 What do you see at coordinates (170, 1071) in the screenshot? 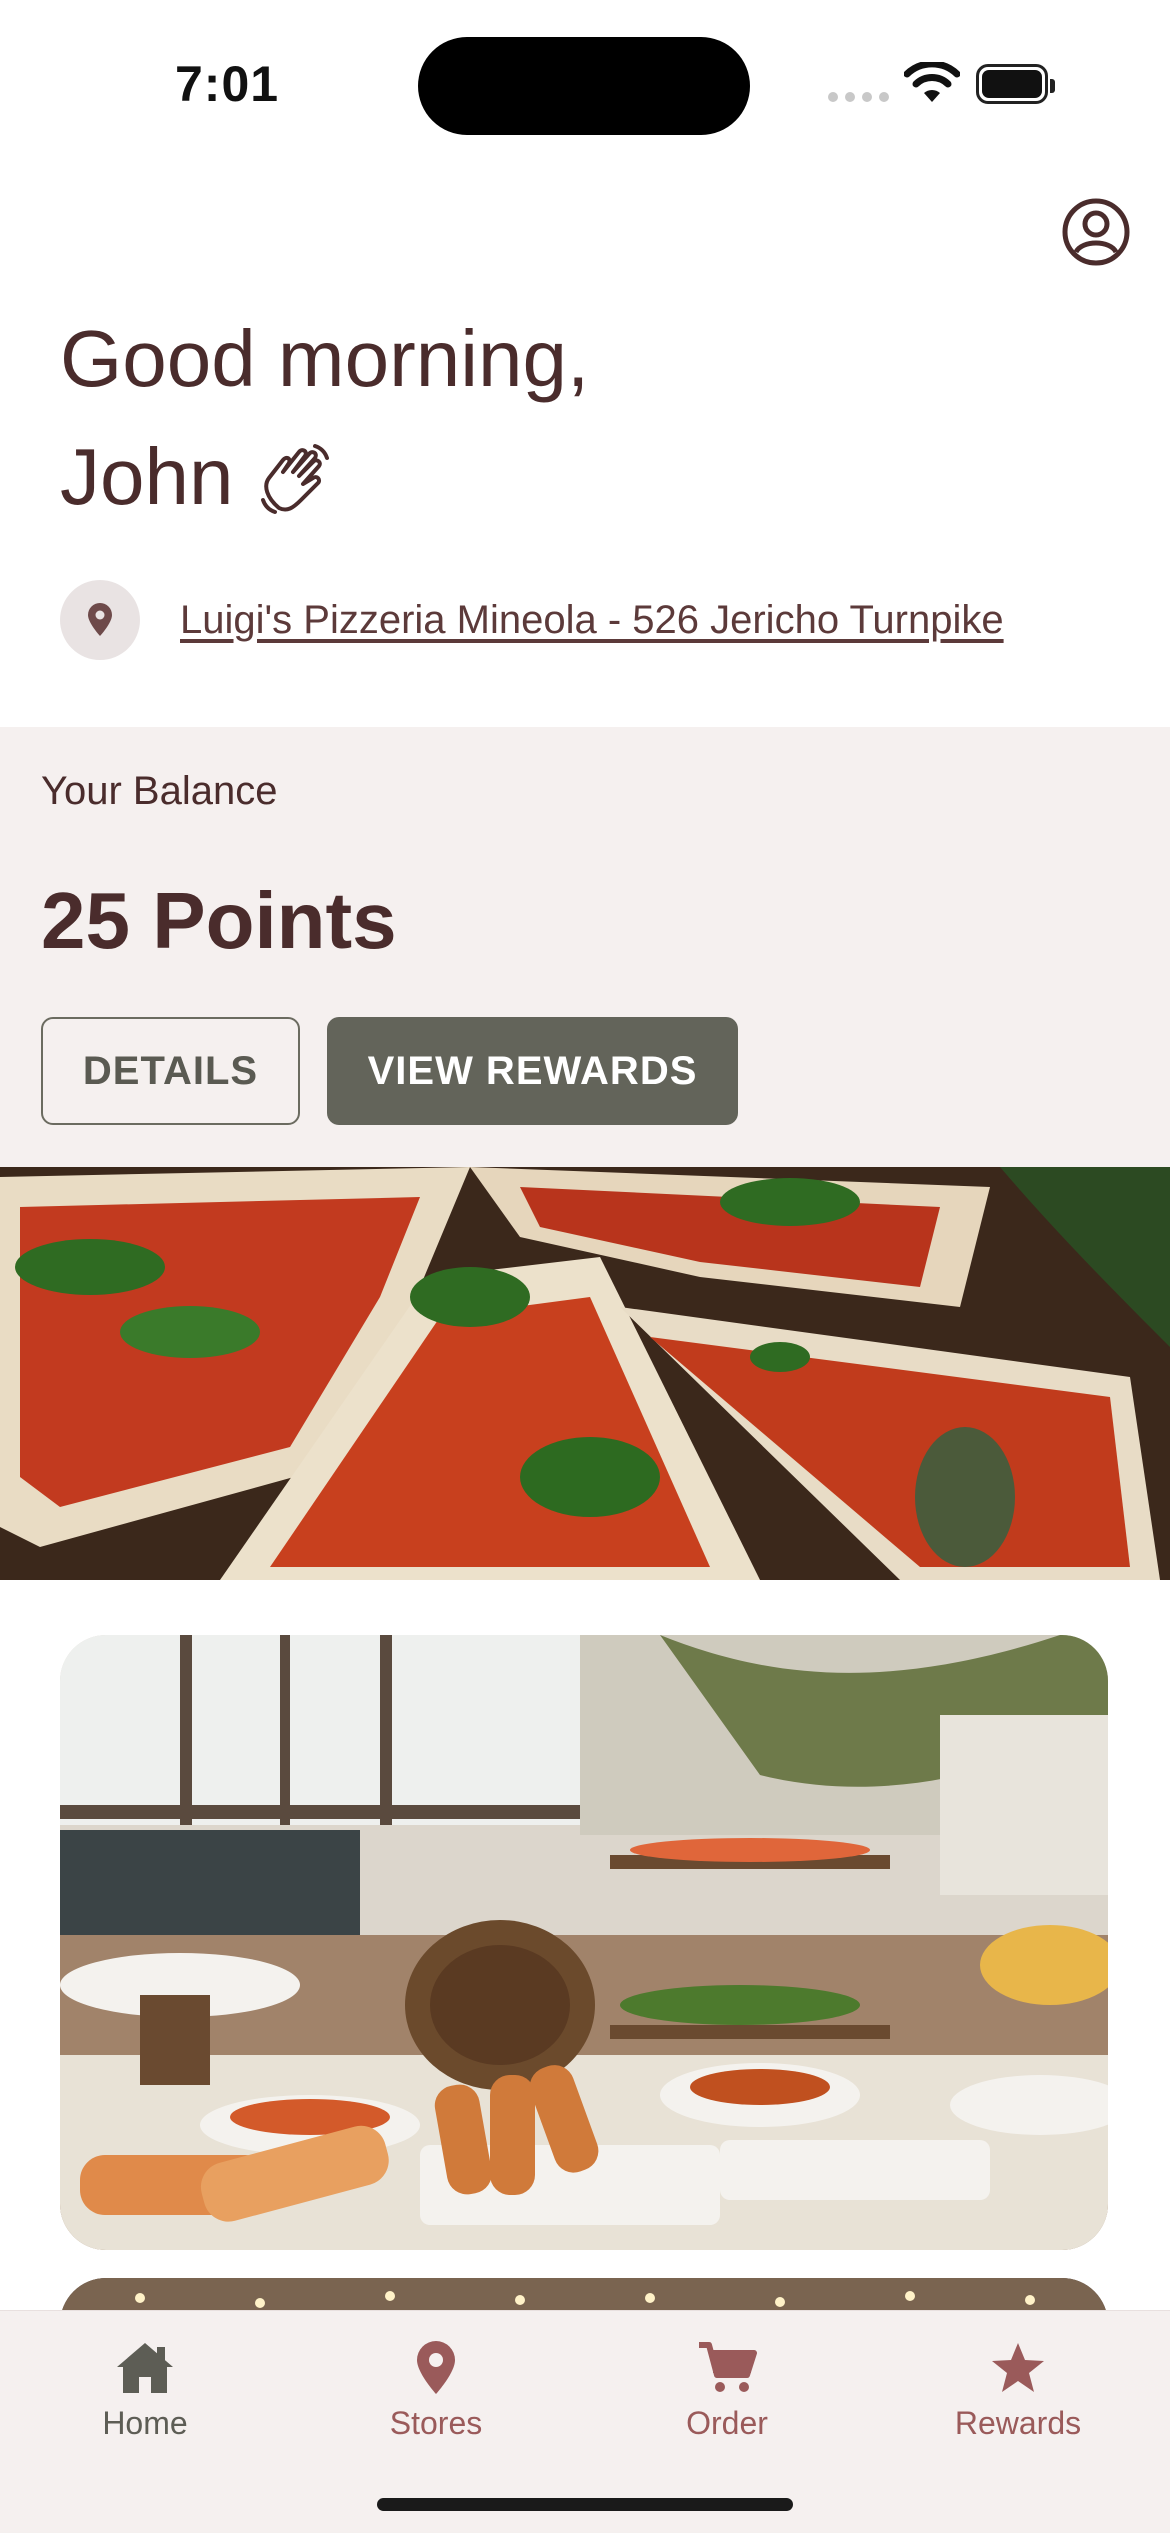
I see `details-button: DETAILS` at bounding box center [170, 1071].